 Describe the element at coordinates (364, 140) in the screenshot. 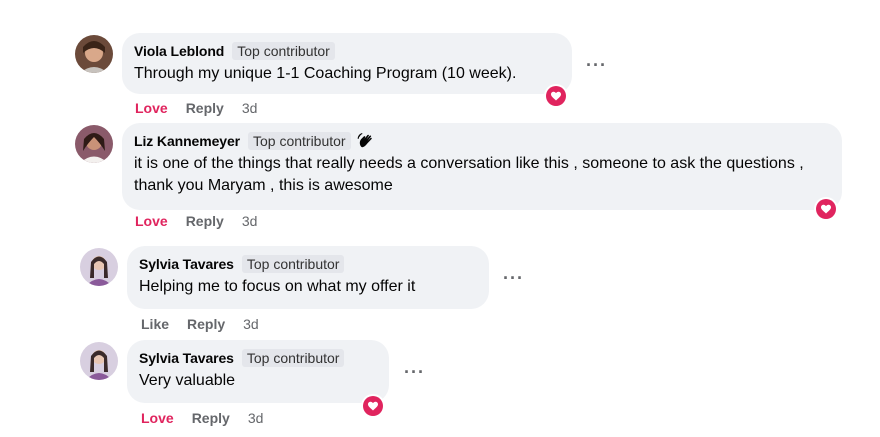

I see `waving-hand-icon` at that location.